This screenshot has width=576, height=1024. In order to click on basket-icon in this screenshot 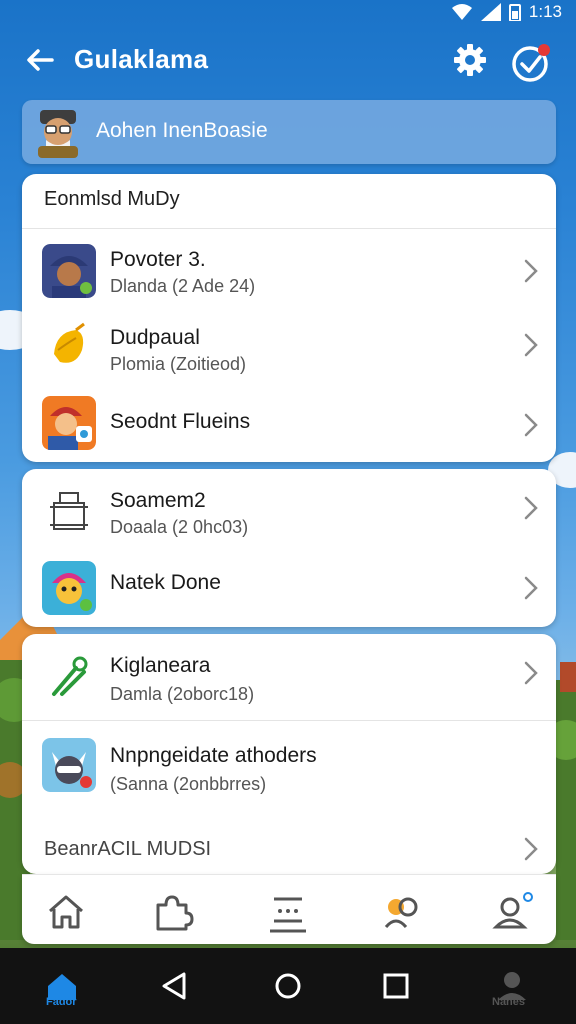, I will do `click(69, 510)`.